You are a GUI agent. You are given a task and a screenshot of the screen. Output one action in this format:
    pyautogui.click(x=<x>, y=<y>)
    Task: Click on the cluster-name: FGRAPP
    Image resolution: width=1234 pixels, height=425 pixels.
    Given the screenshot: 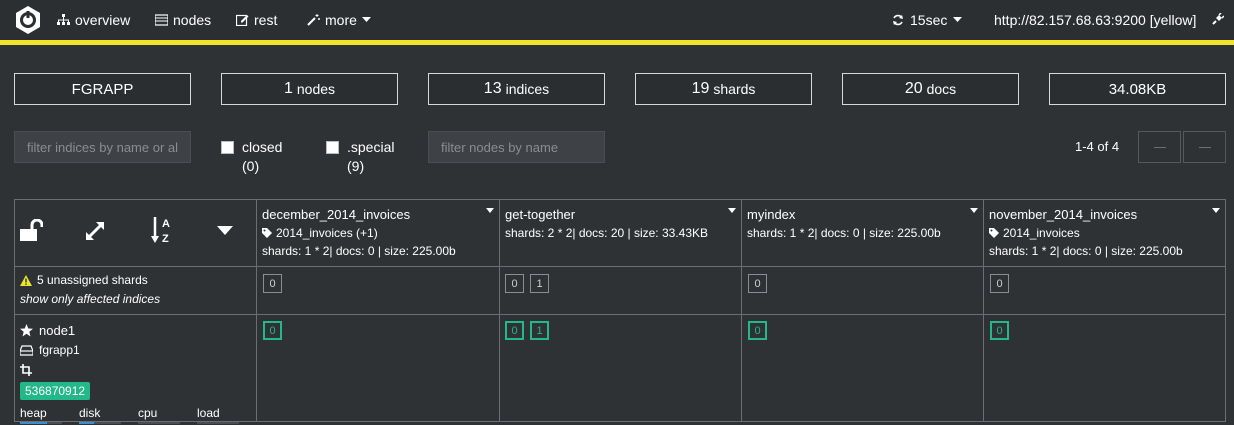 What is the action you would take?
    pyautogui.click(x=102, y=89)
    